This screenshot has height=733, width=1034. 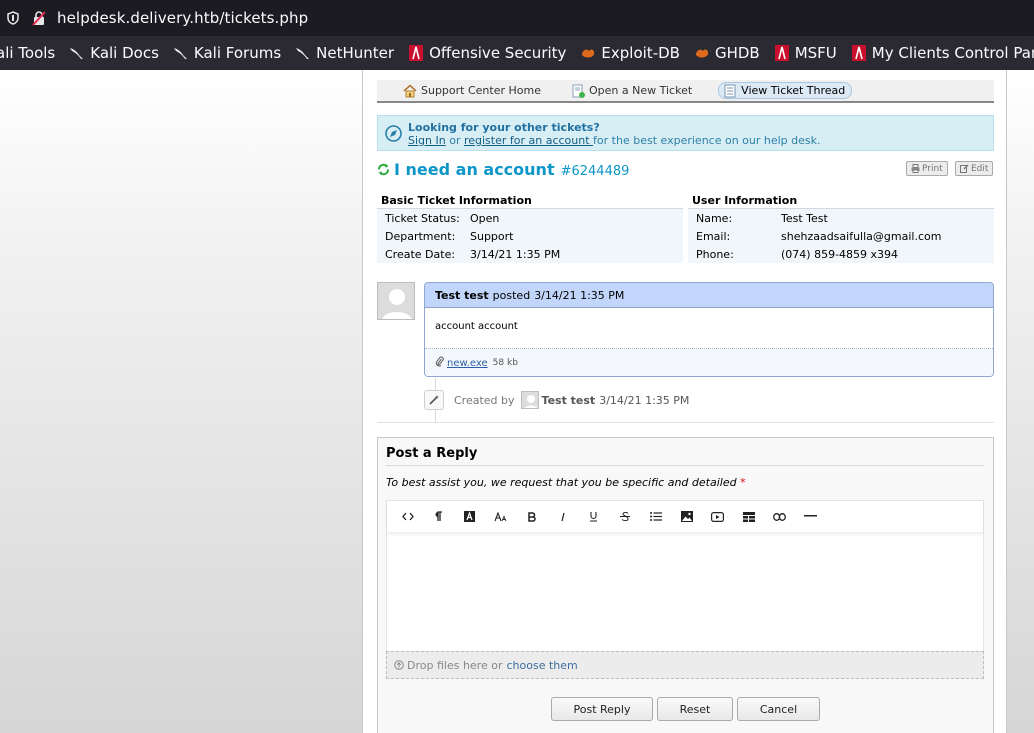 I want to click on bookmark-msfu: MSFU, so click(x=805, y=53).